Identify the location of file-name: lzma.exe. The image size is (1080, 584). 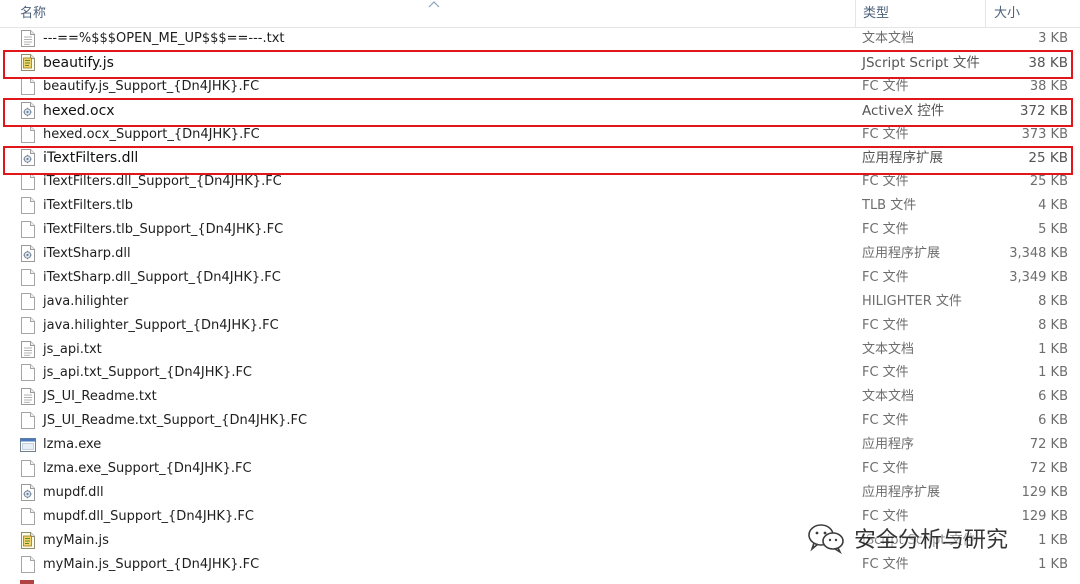
(72, 445).